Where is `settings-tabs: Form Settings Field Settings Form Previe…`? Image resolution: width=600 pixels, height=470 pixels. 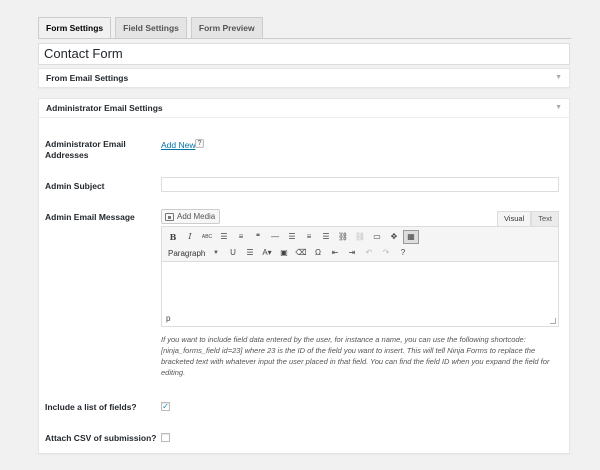 settings-tabs: Form Settings Field Settings Form Previe… is located at coordinates (150, 28).